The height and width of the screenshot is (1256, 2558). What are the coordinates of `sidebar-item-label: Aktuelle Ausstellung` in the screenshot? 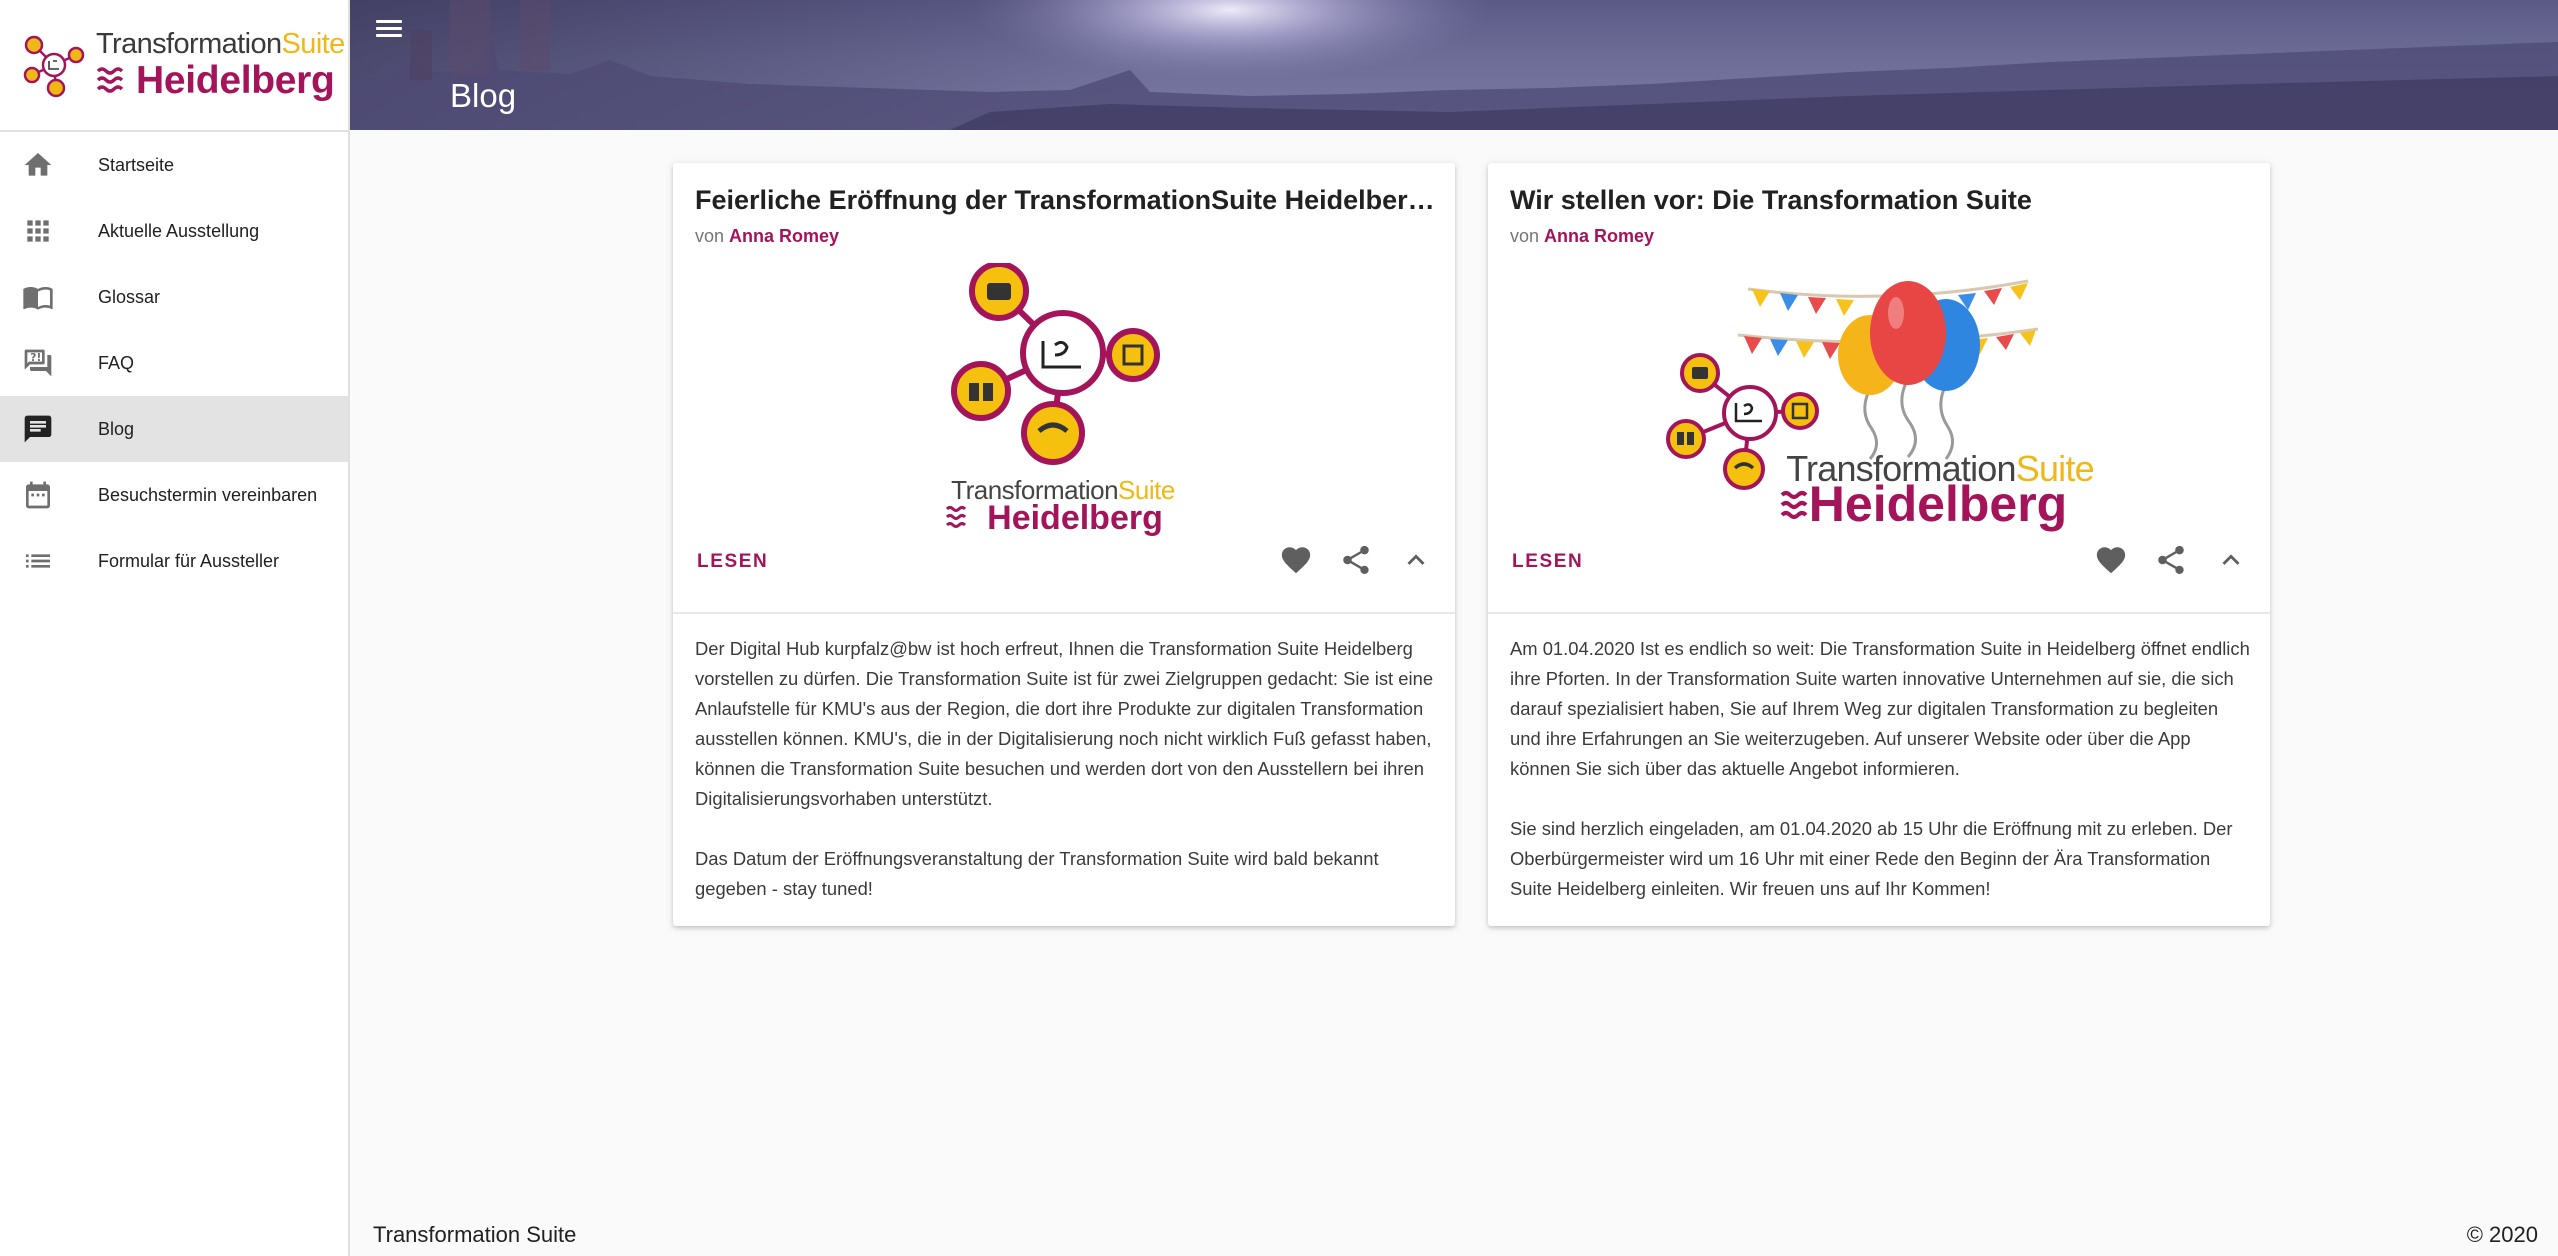 It's located at (179, 230).